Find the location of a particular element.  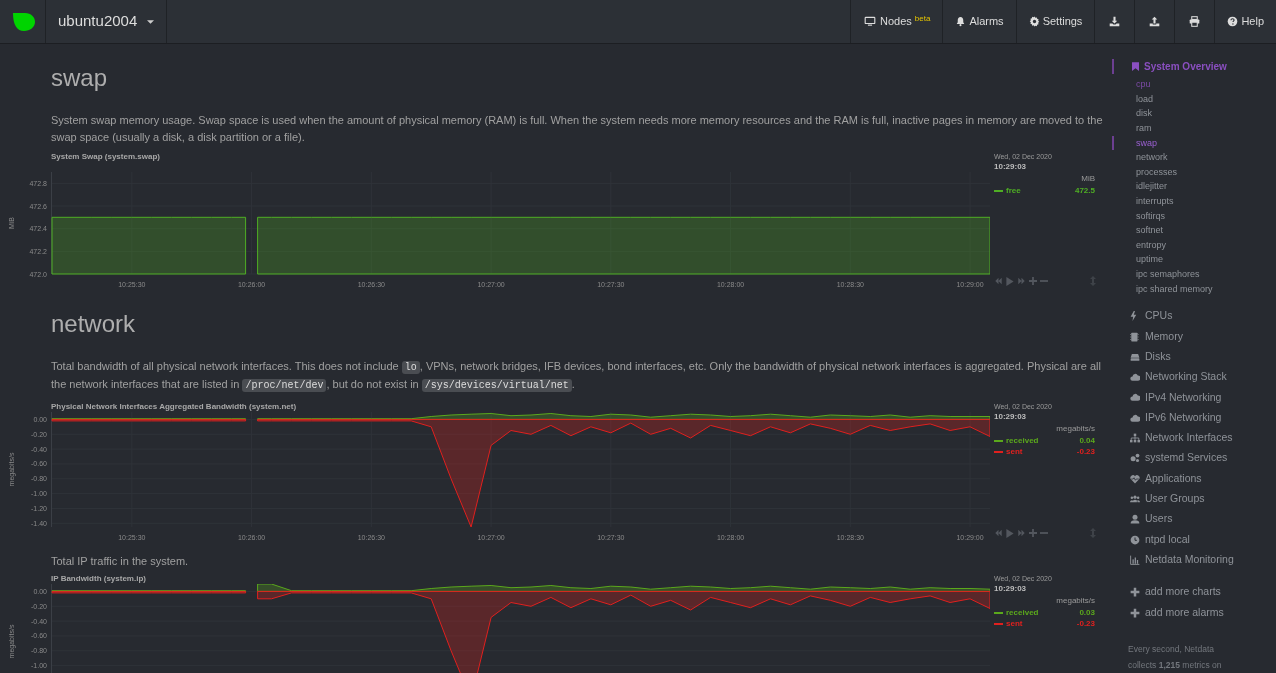

sitemap-icon is located at coordinates (1135, 438).